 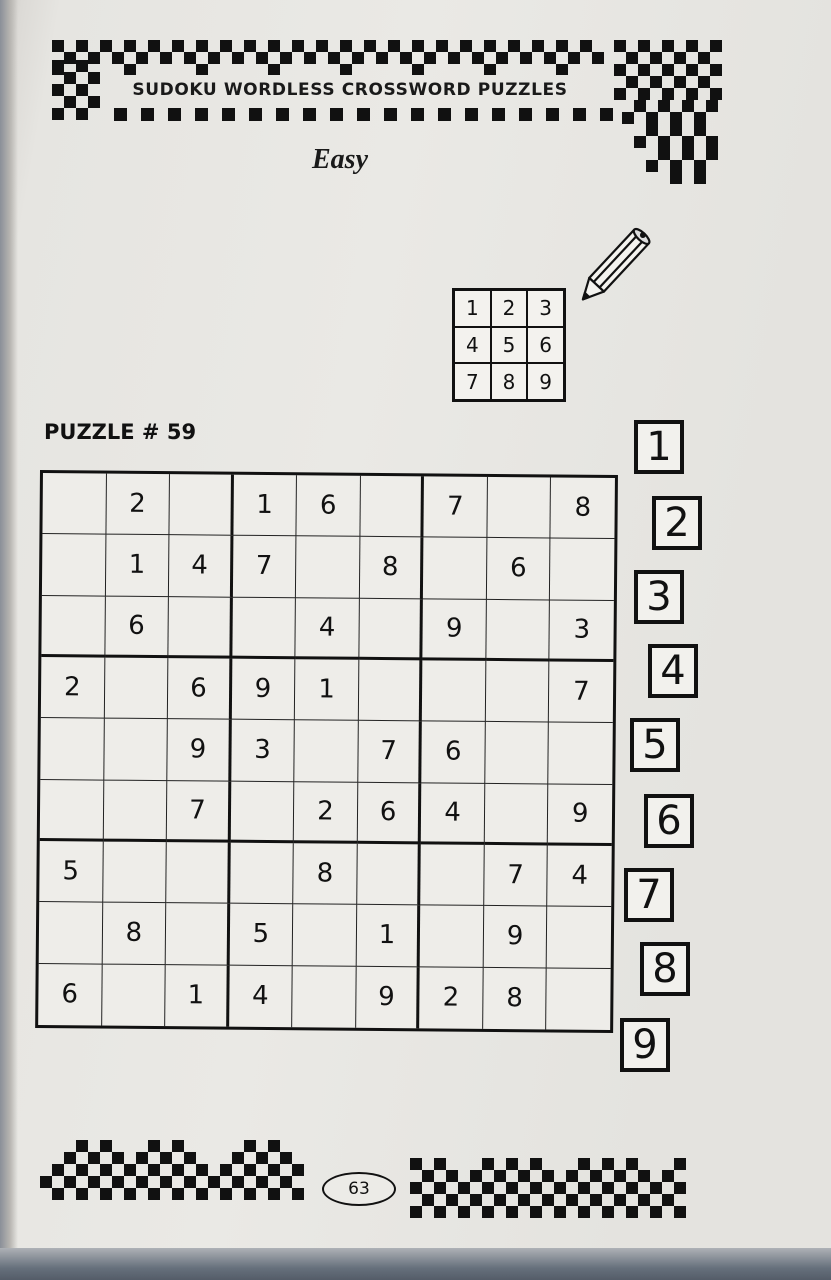 I want to click on side-digit-box: 5, so click(x=655, y=745).